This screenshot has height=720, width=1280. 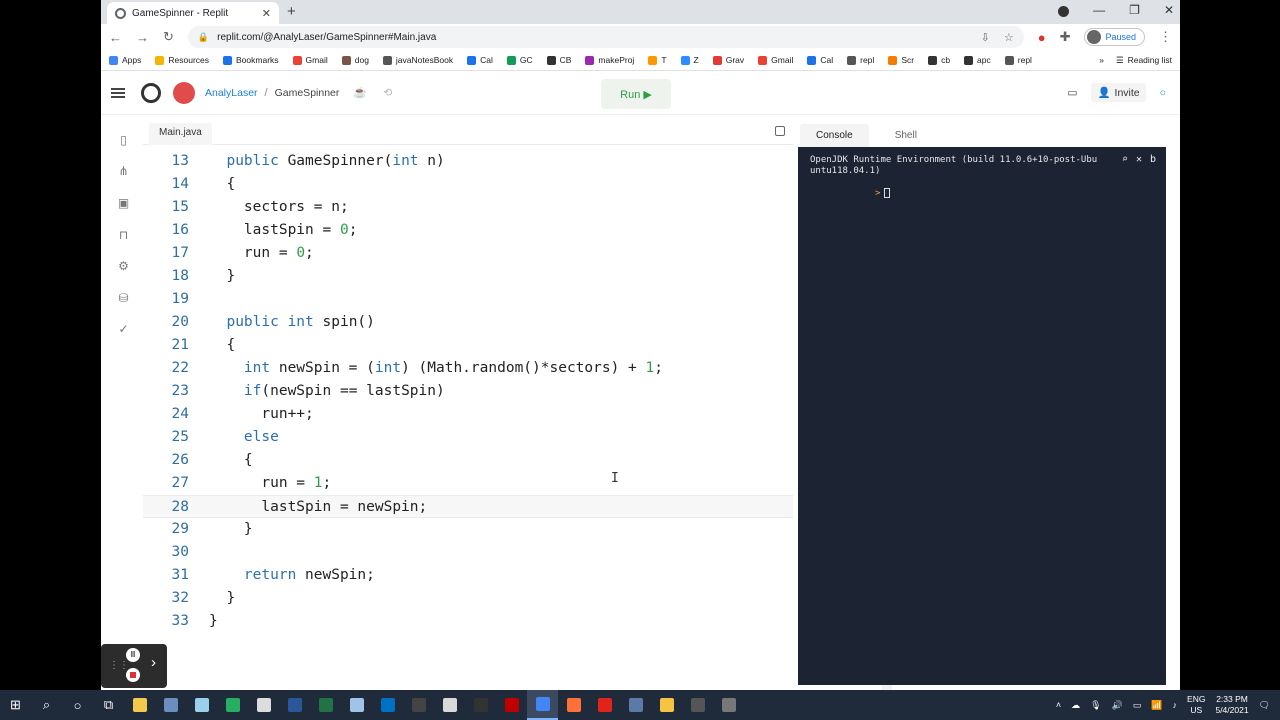 What do you see at coordinates (355, 60) in the screenshot?
I see `bookmark-item: dog` at bounding box center [355, 60].